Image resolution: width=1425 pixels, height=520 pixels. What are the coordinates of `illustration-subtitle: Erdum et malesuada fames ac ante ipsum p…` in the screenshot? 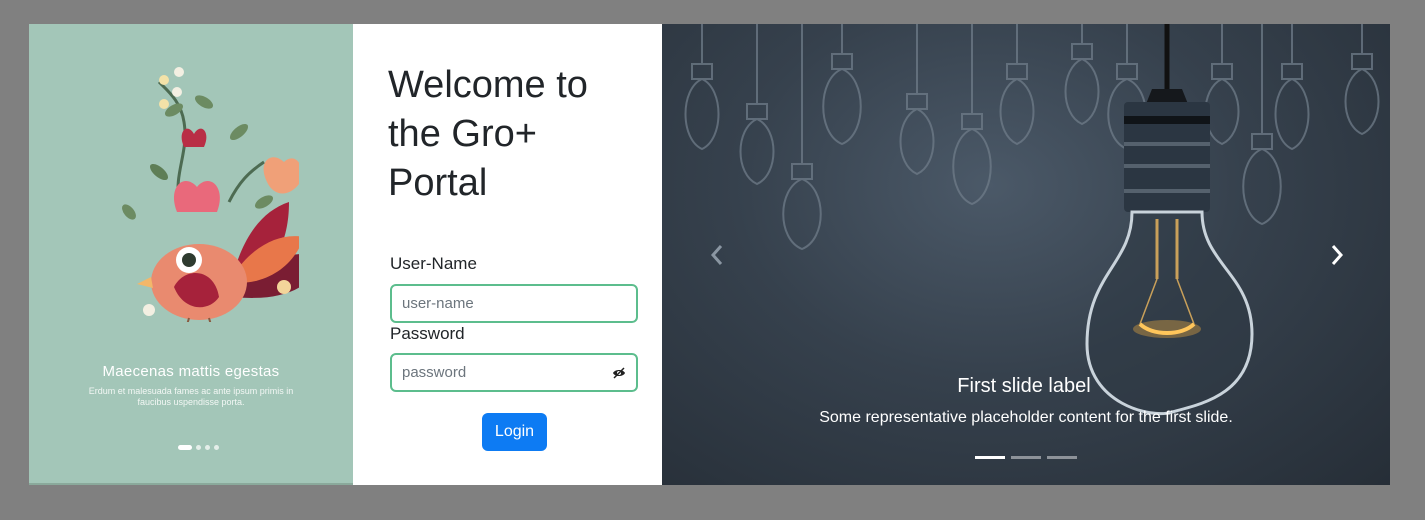 It's located at (191, 396).